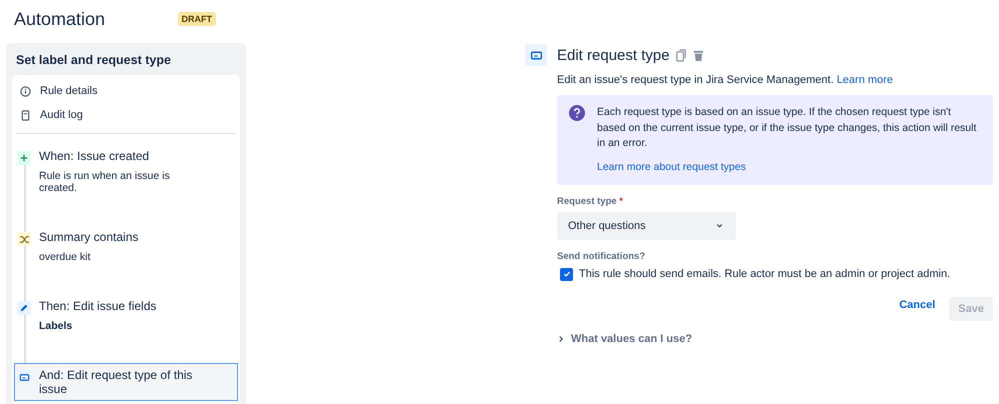 The image size is (999, 404). I want to click on help-toggle: What values can I use?, so click(775, 338).